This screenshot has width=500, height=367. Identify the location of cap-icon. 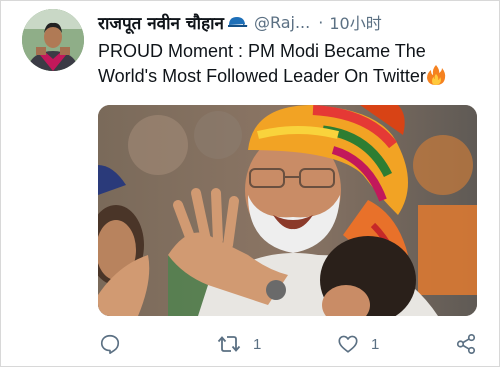
(237, 22).